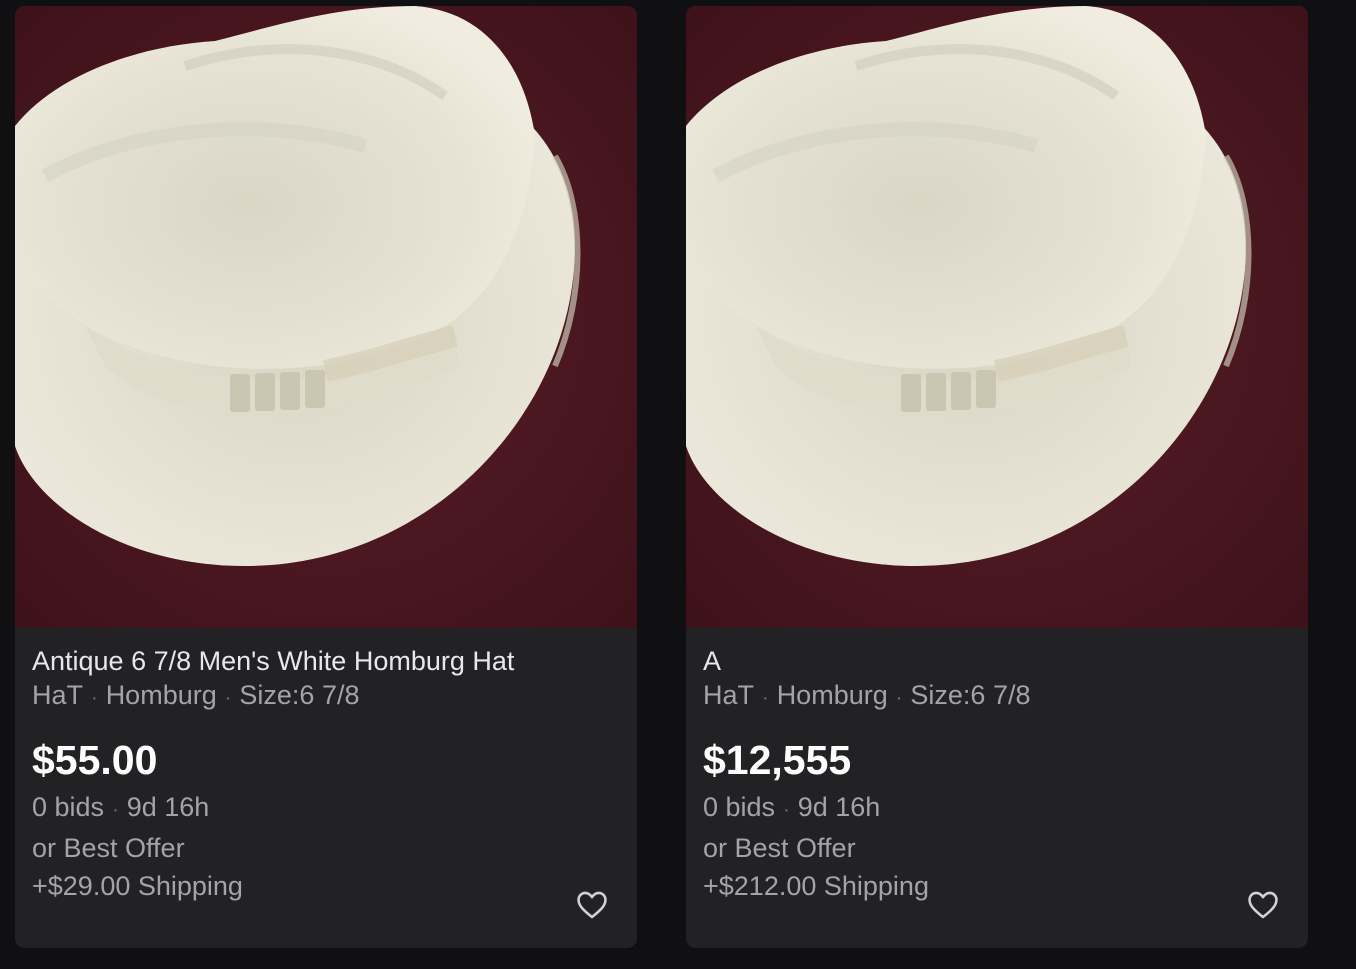 The height and width of the screenshot is (969, 1356). Describe the element at coordinates (326, 661) in the screenshot. I see `listing-title: Antique 6 7/8 Men's White Homburg Hat` at that location.